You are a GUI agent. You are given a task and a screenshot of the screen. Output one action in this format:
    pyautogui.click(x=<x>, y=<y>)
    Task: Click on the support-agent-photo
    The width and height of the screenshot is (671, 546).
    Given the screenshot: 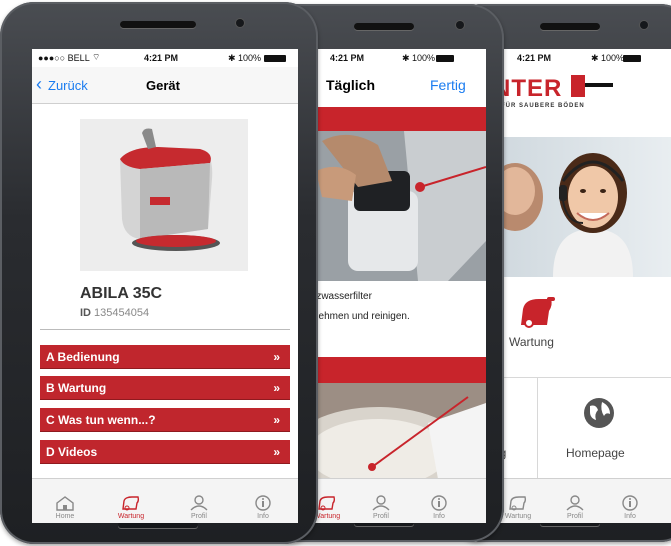 What is the action you would take?
    pyautogui.click(x=582, y=207)
    